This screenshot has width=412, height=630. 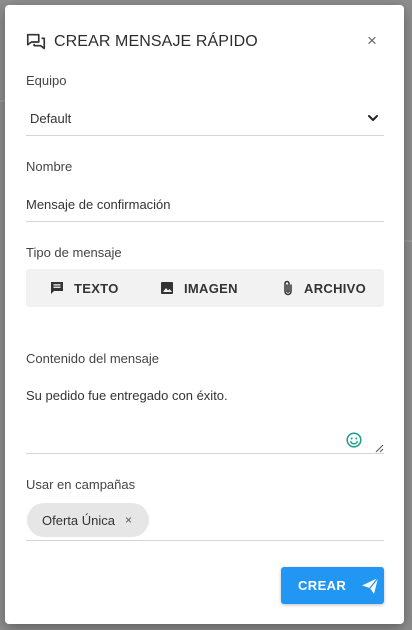 What do you see at coordinates (81, 484) in the screenshot?
I see `campaigns-label: Usar en campañas` at bounding box center [81, 484].